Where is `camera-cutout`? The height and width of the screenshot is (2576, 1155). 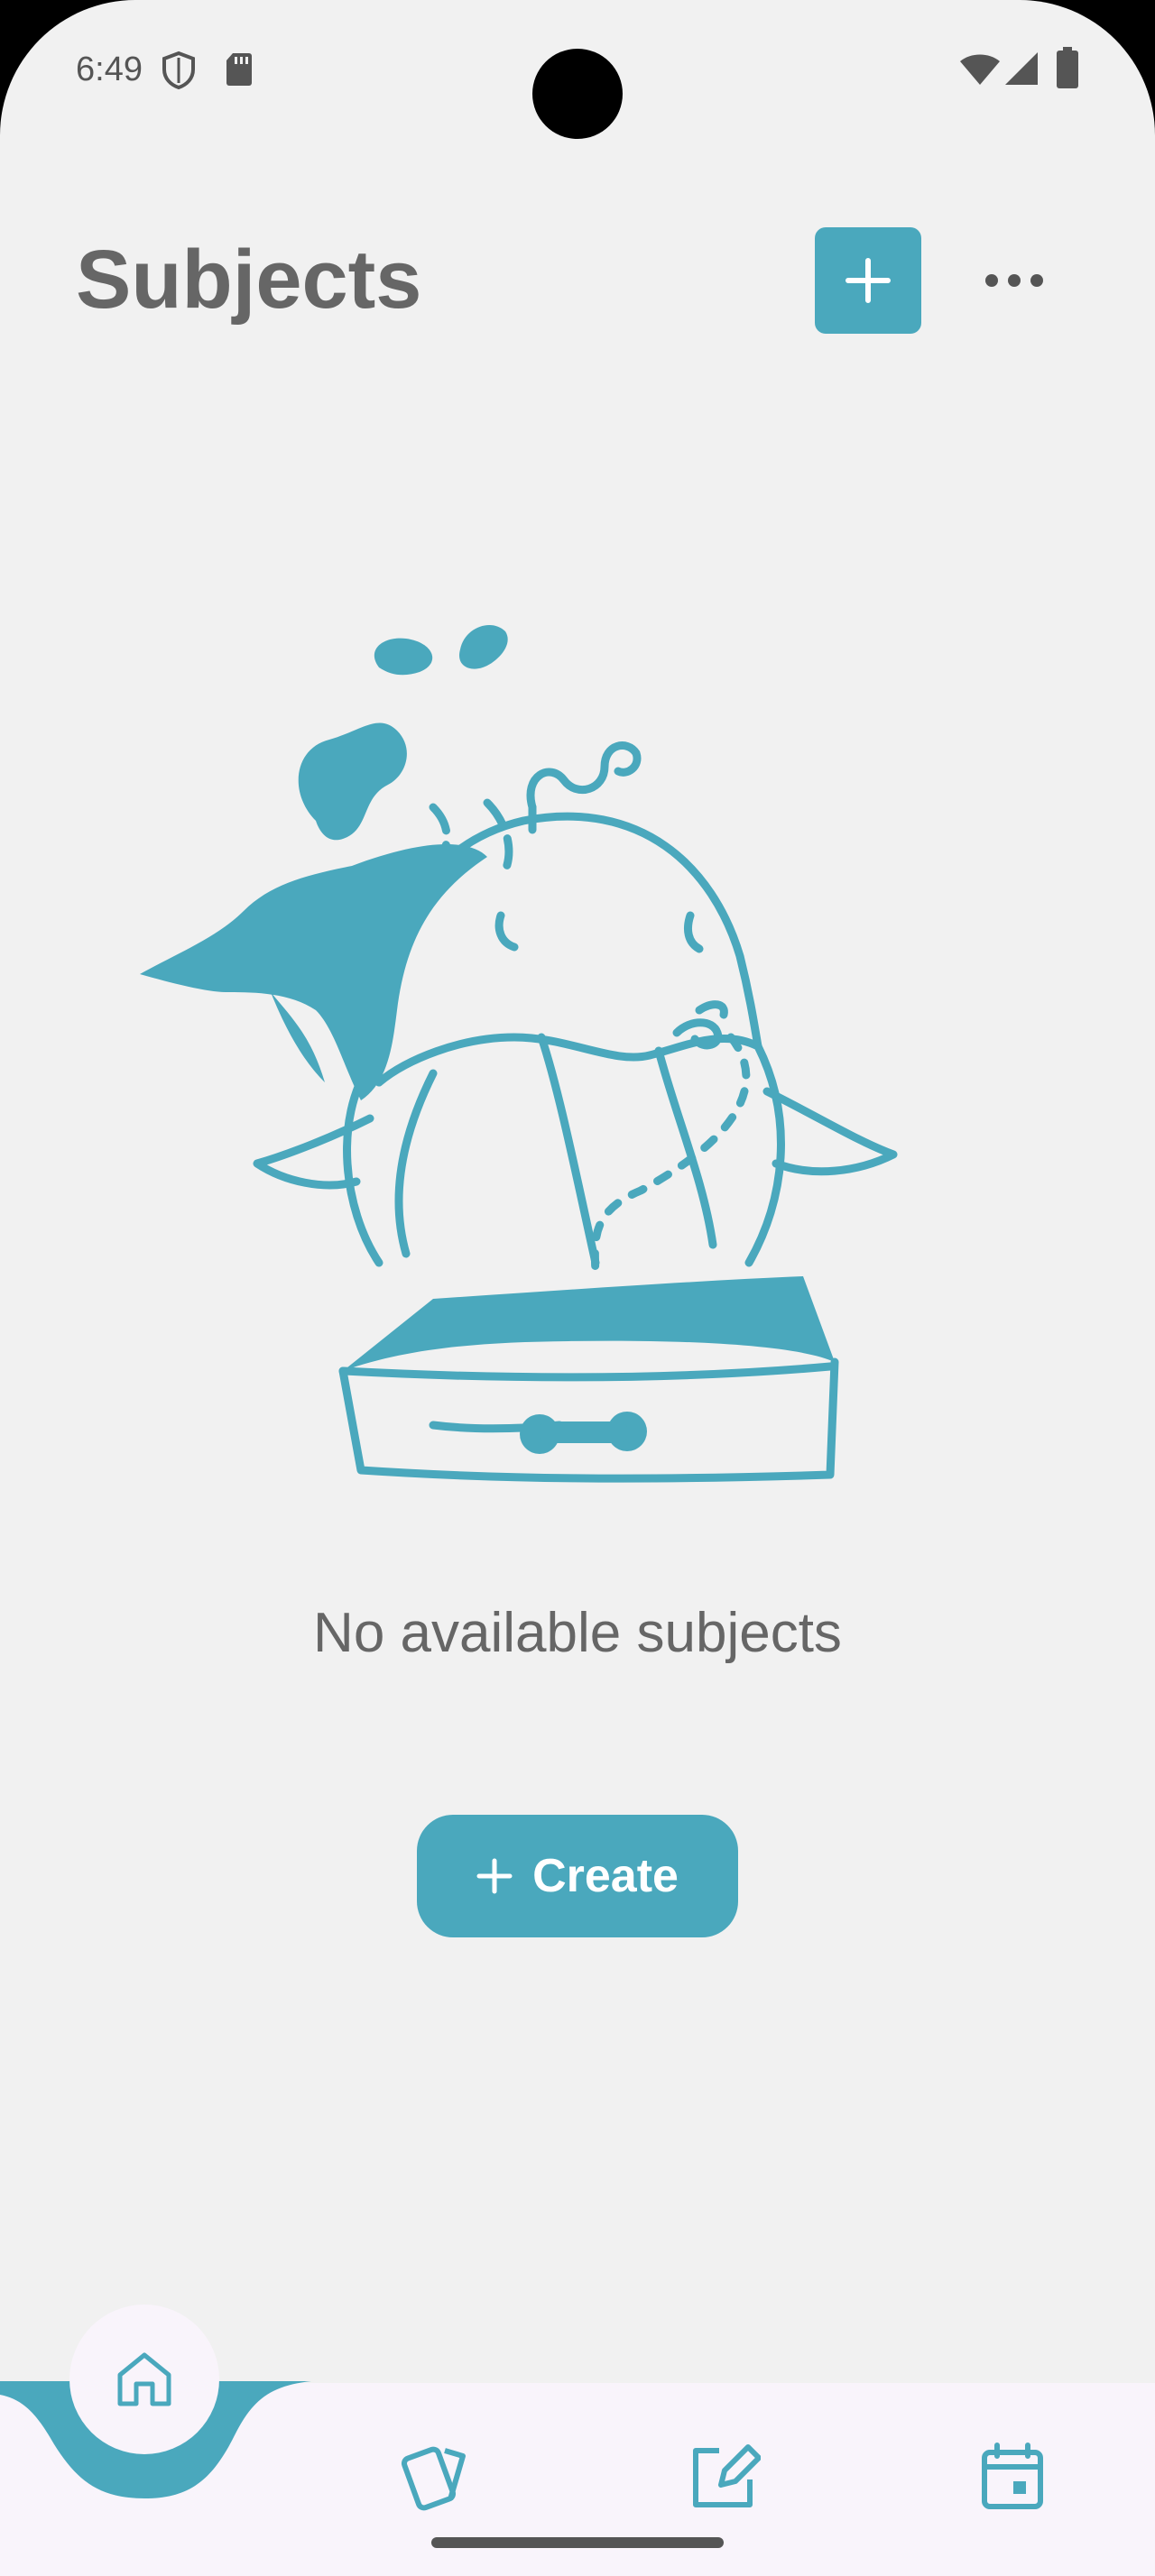 camera-cutout is located at coordinates (577, 94).